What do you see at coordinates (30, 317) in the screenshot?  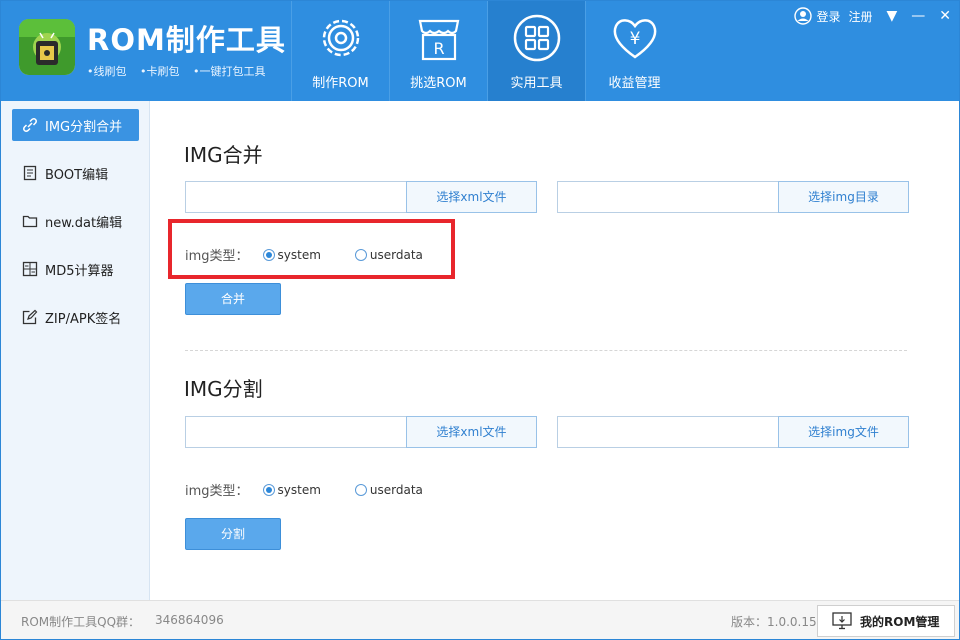 I see `edit-icon` at bounding box center [30, 317].